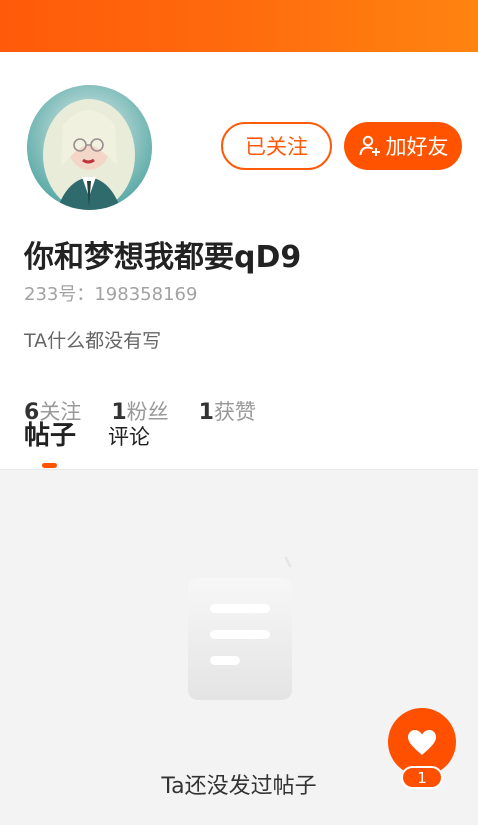  I want to click on followed-button: 已关注, so click(276, 146).